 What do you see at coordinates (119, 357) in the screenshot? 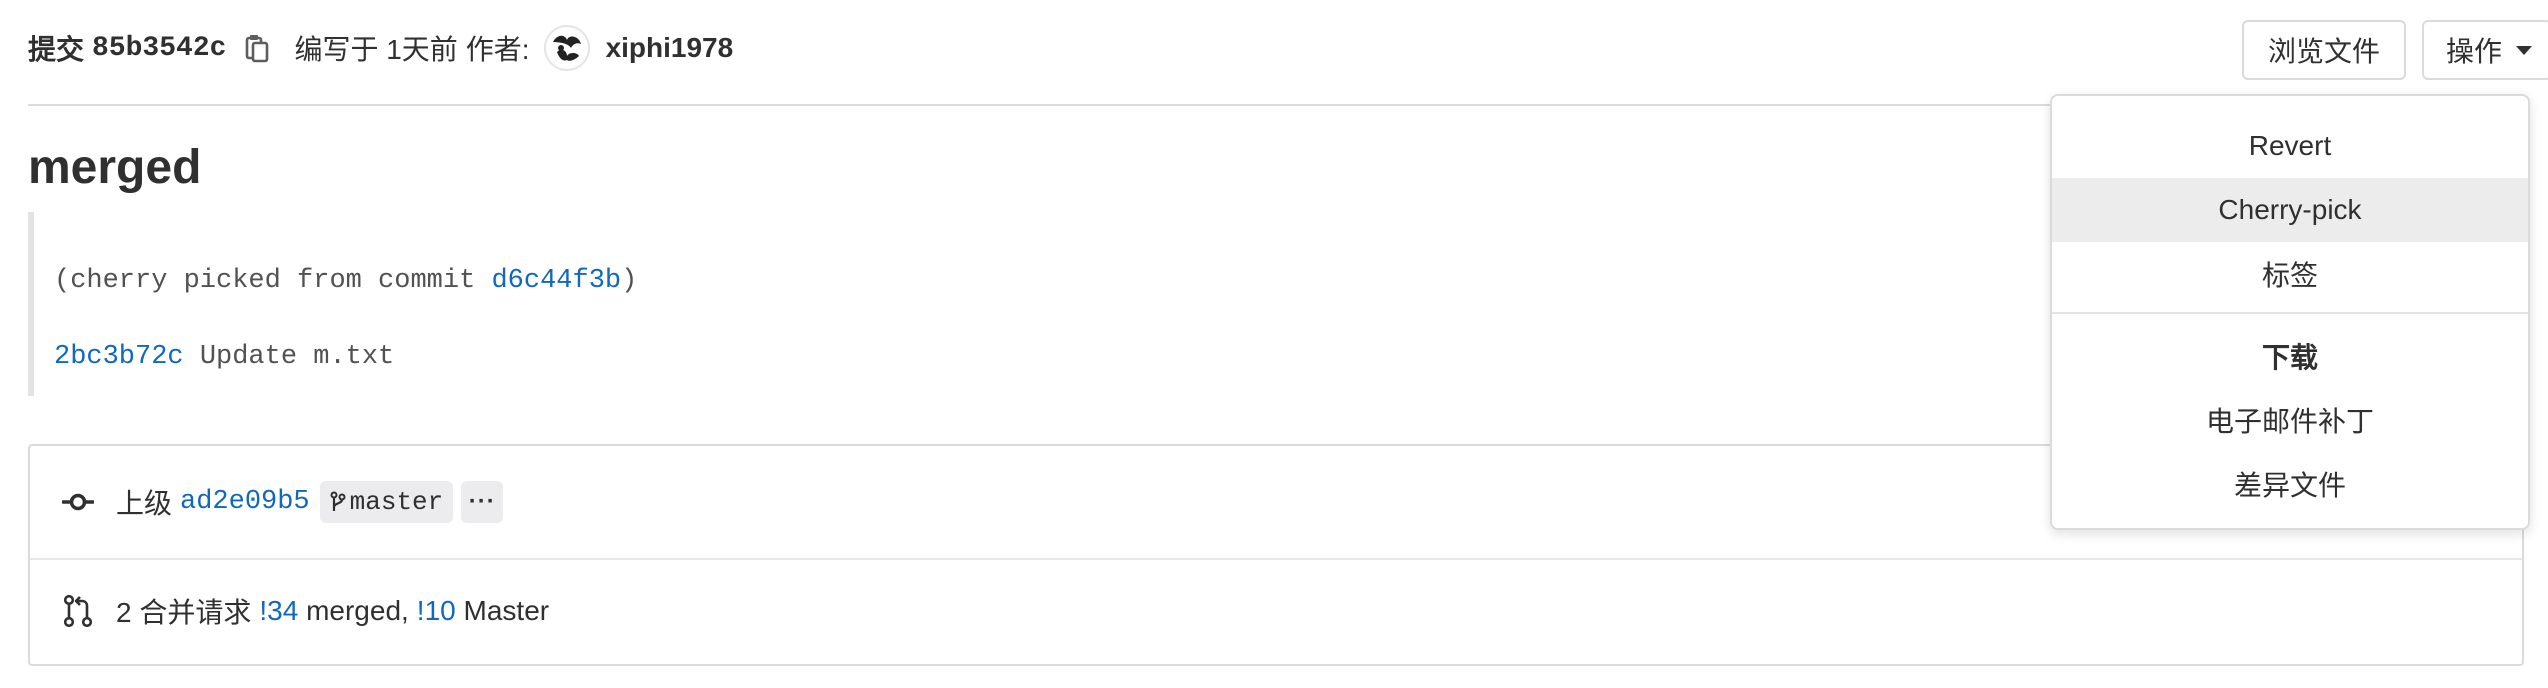
I see `update-sha-link: 2bc3b72c` at bounding box center [119, 357].